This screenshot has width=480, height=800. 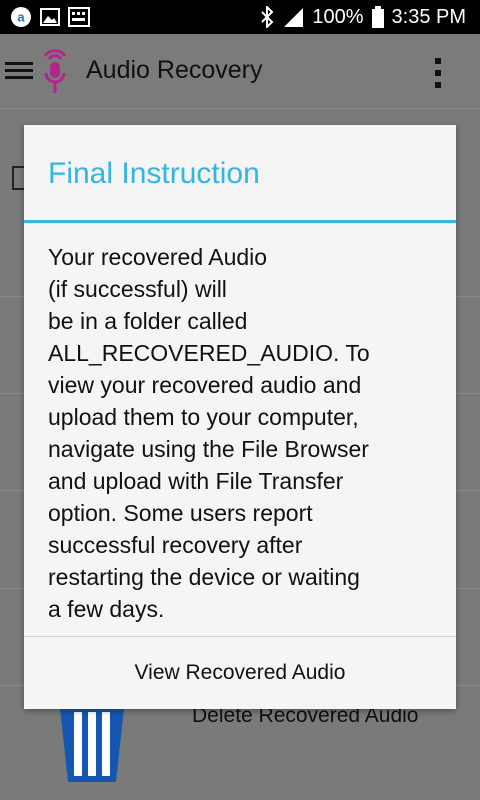 I want to click on battery-percent: 100%, so click(x=338, y=16).